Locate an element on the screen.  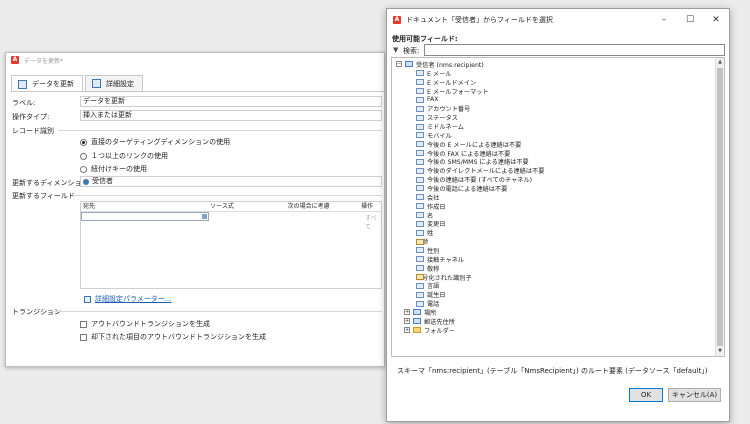
tree-item: FAX is located at coordinates (427, 100).